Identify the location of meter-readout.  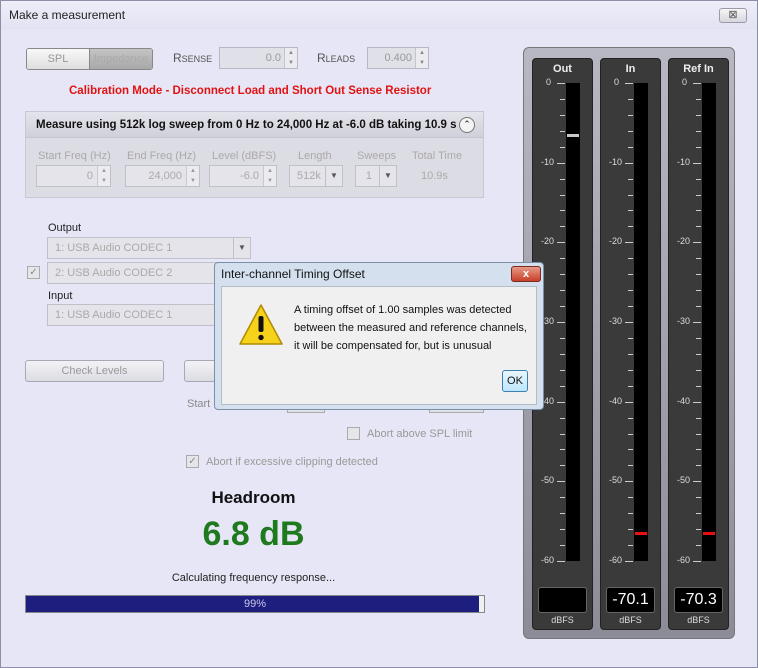
(562, 600).